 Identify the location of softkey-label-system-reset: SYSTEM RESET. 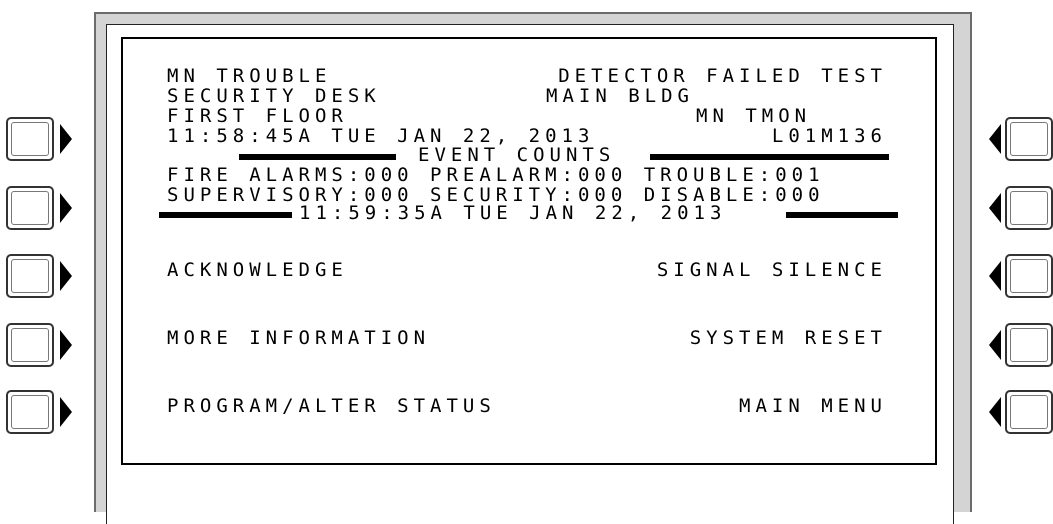
(788, 338).